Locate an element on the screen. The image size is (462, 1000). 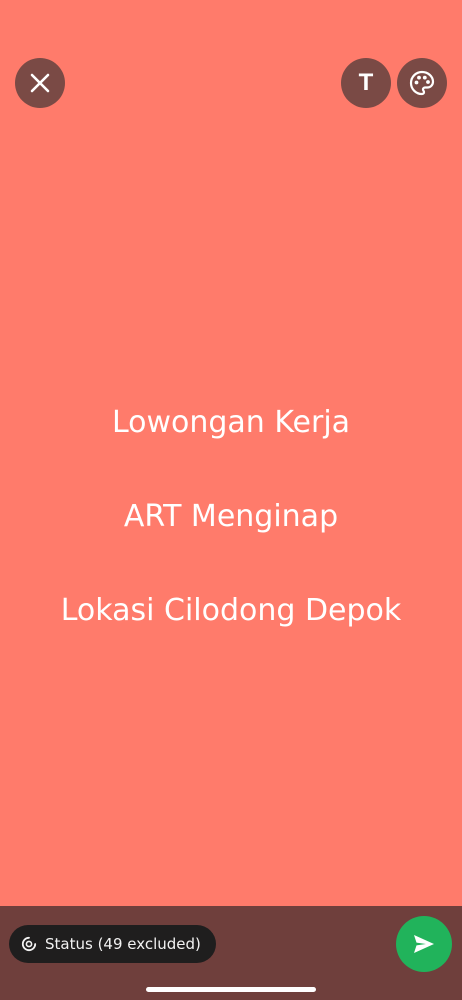
send-icon is located at coordinates (424, 944).